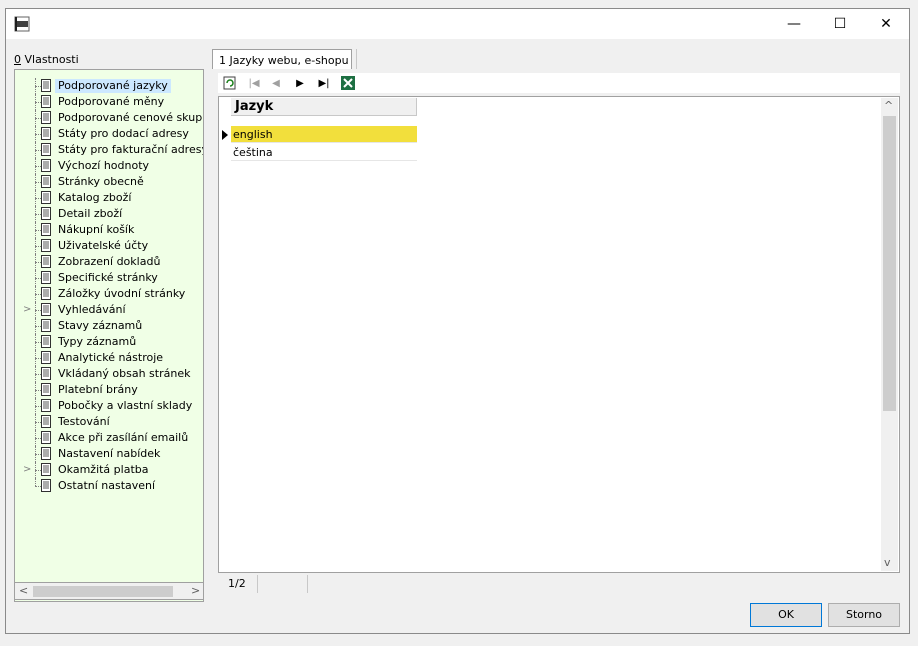 This screenshot has height=646, width=918. I want to click on tree-connector, so click(35, 482).